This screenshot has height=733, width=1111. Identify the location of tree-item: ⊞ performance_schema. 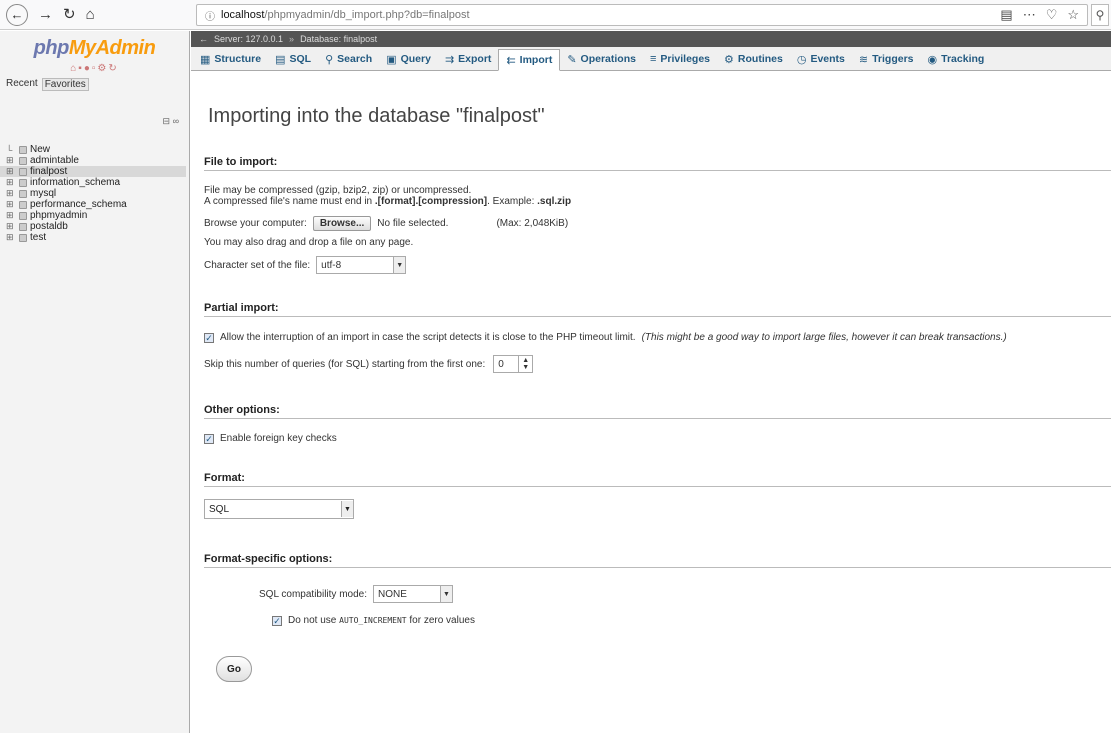
(96, 204).